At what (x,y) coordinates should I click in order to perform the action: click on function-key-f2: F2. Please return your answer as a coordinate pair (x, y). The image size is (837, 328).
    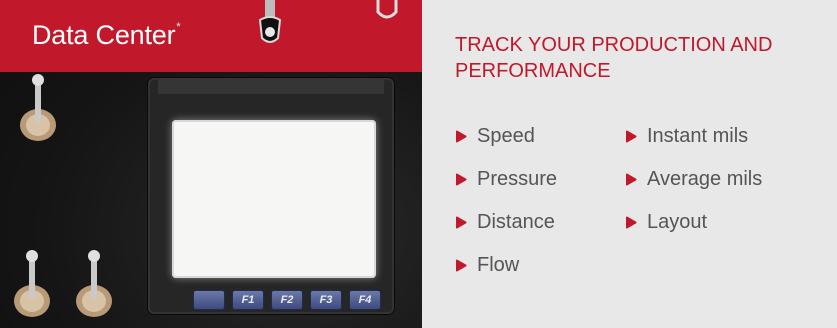
    Looking at the image, I should click on (287, 300).